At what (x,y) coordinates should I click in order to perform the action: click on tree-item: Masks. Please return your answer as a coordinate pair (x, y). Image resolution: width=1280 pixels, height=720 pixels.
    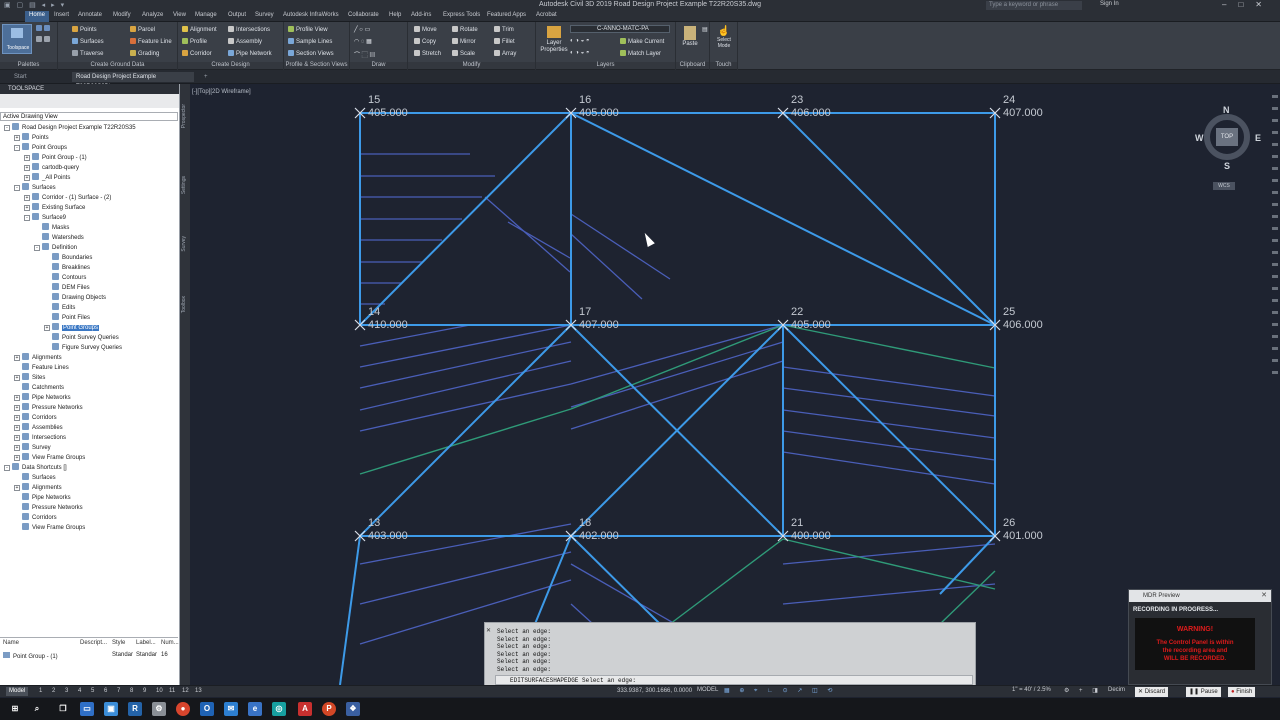
    Looking at the image, I should click on (89, 228).